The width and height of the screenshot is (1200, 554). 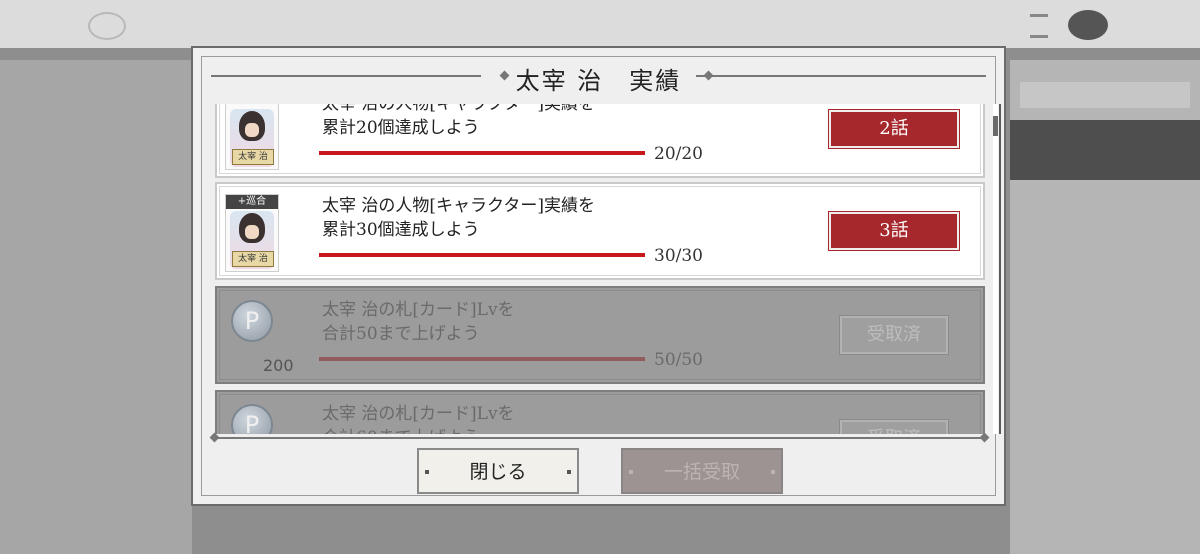 What do you see at coordinates (252, 202) in the screenshot?
I see `badge-tag: +巡合` at bounding box center [252, 202].